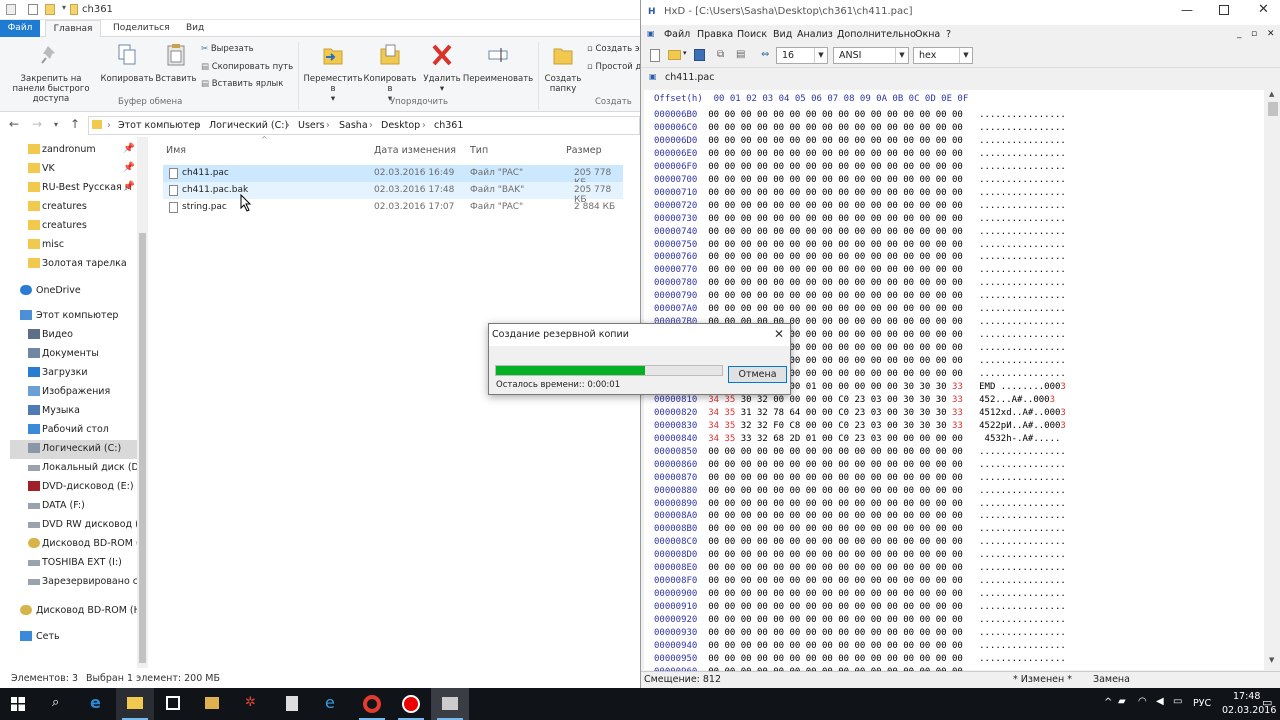  What do you see at coordinates (141, 28) in the screenshot?
I see `tab-share: Поделиться` at bounding box center [141, 28].